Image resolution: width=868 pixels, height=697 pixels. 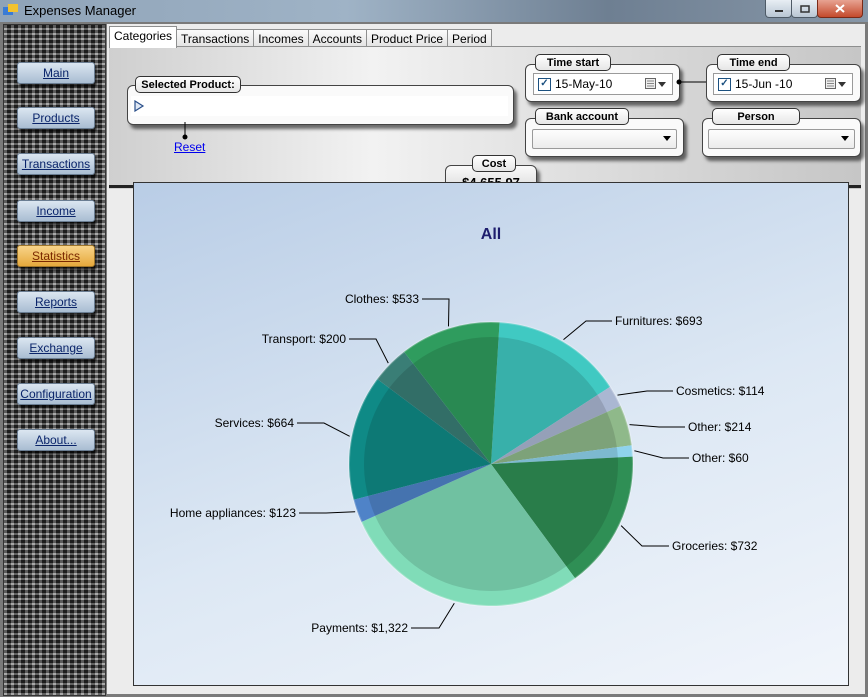 I want to click on window-title: Expenses Manager, so click(x=80, y=10).